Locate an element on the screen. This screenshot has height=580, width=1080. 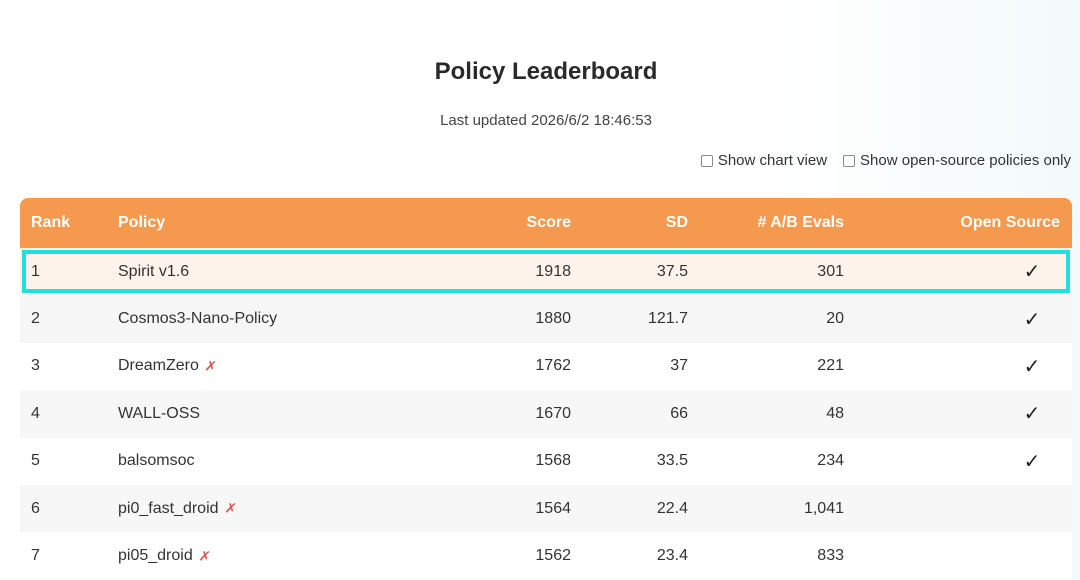
cell-policy: DreamZero ✗ is located at coordinates (274, 366).